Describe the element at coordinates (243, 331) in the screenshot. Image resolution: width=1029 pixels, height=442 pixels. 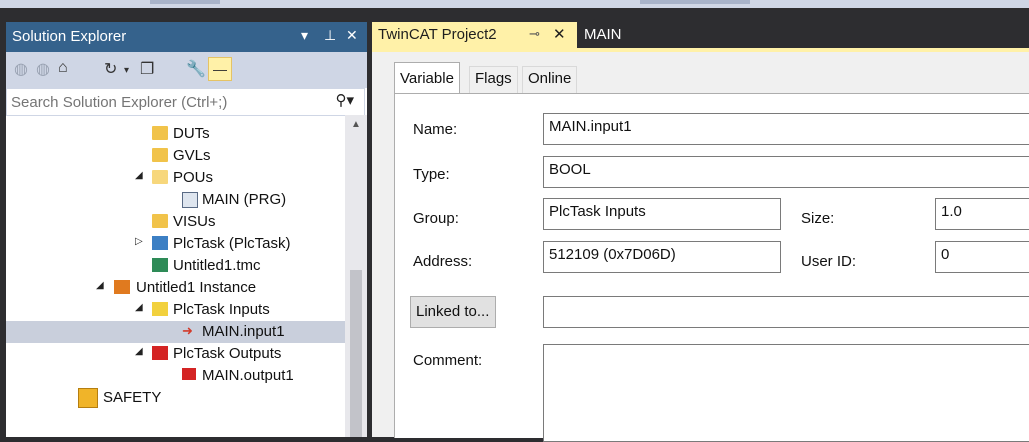
I see `tree-item-label: MAIN.input1` at that location.